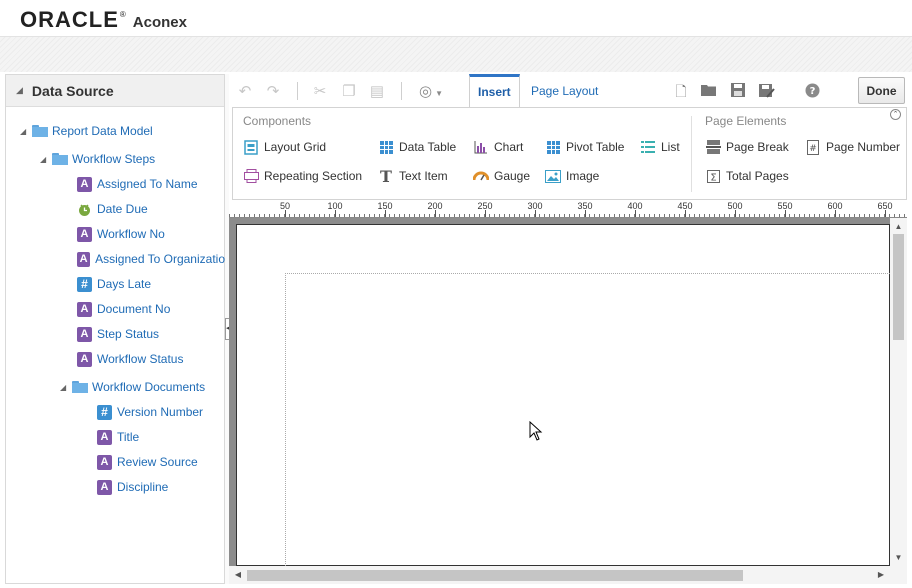 This screenshot has height=588, width=912. I want to click on tree-item-workflow-documents: ◢ Workflow Documents, so click(132, 387).